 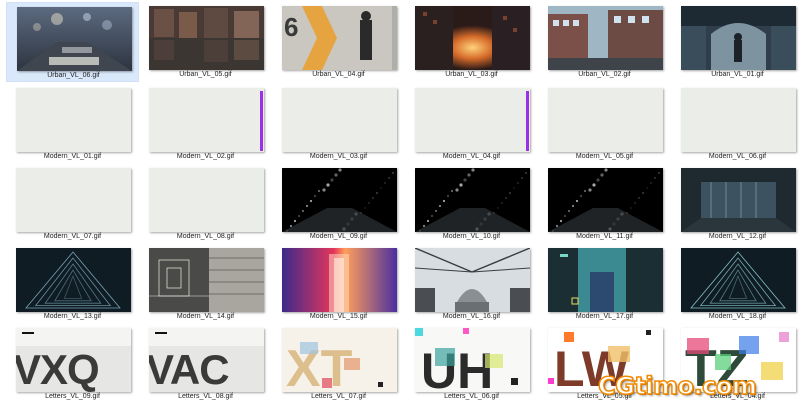 I want to click on file-item: LW Letters_VL_05.gif, so click(x=604, y=364).